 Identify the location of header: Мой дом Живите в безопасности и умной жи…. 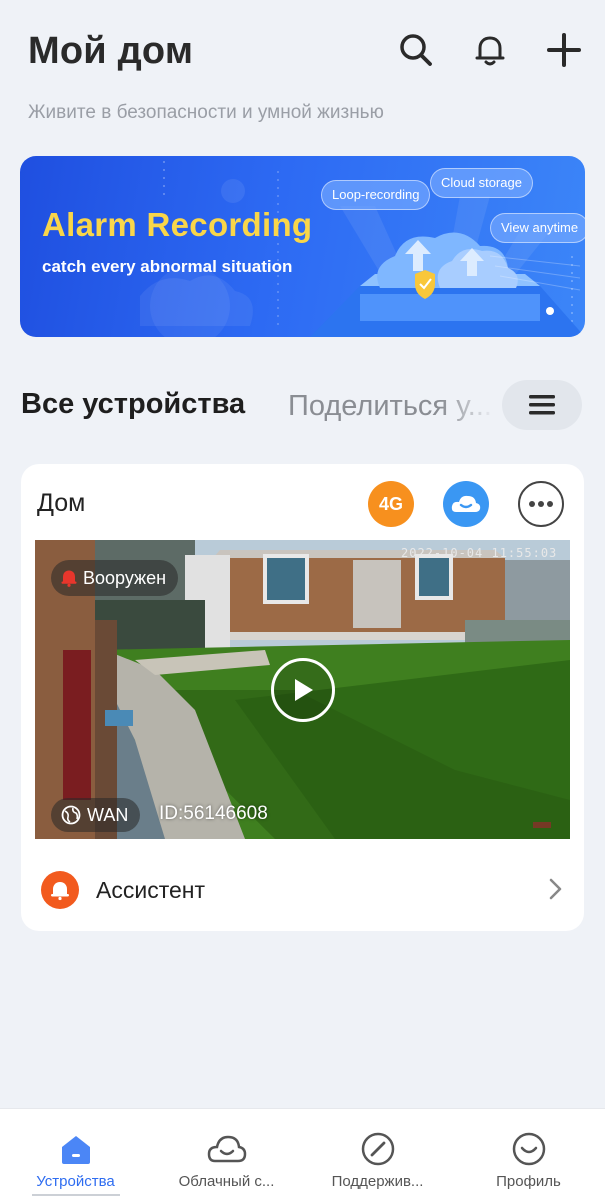
(302, 70).